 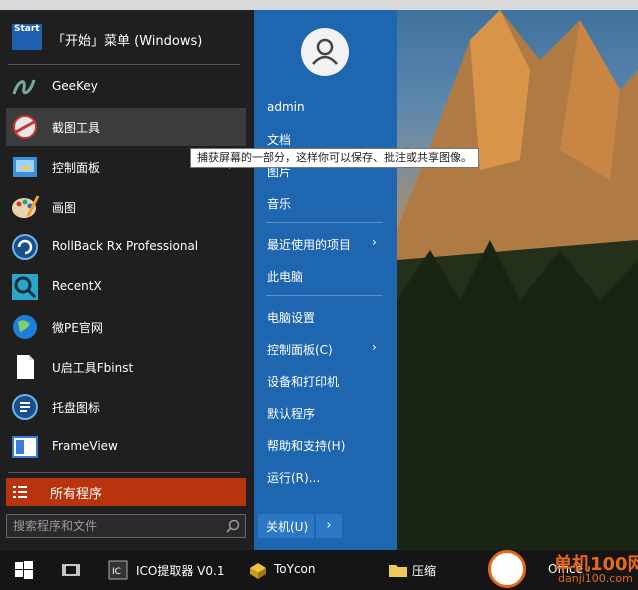 I want to click on user-name-link: admin, so click(x=286, y=107).